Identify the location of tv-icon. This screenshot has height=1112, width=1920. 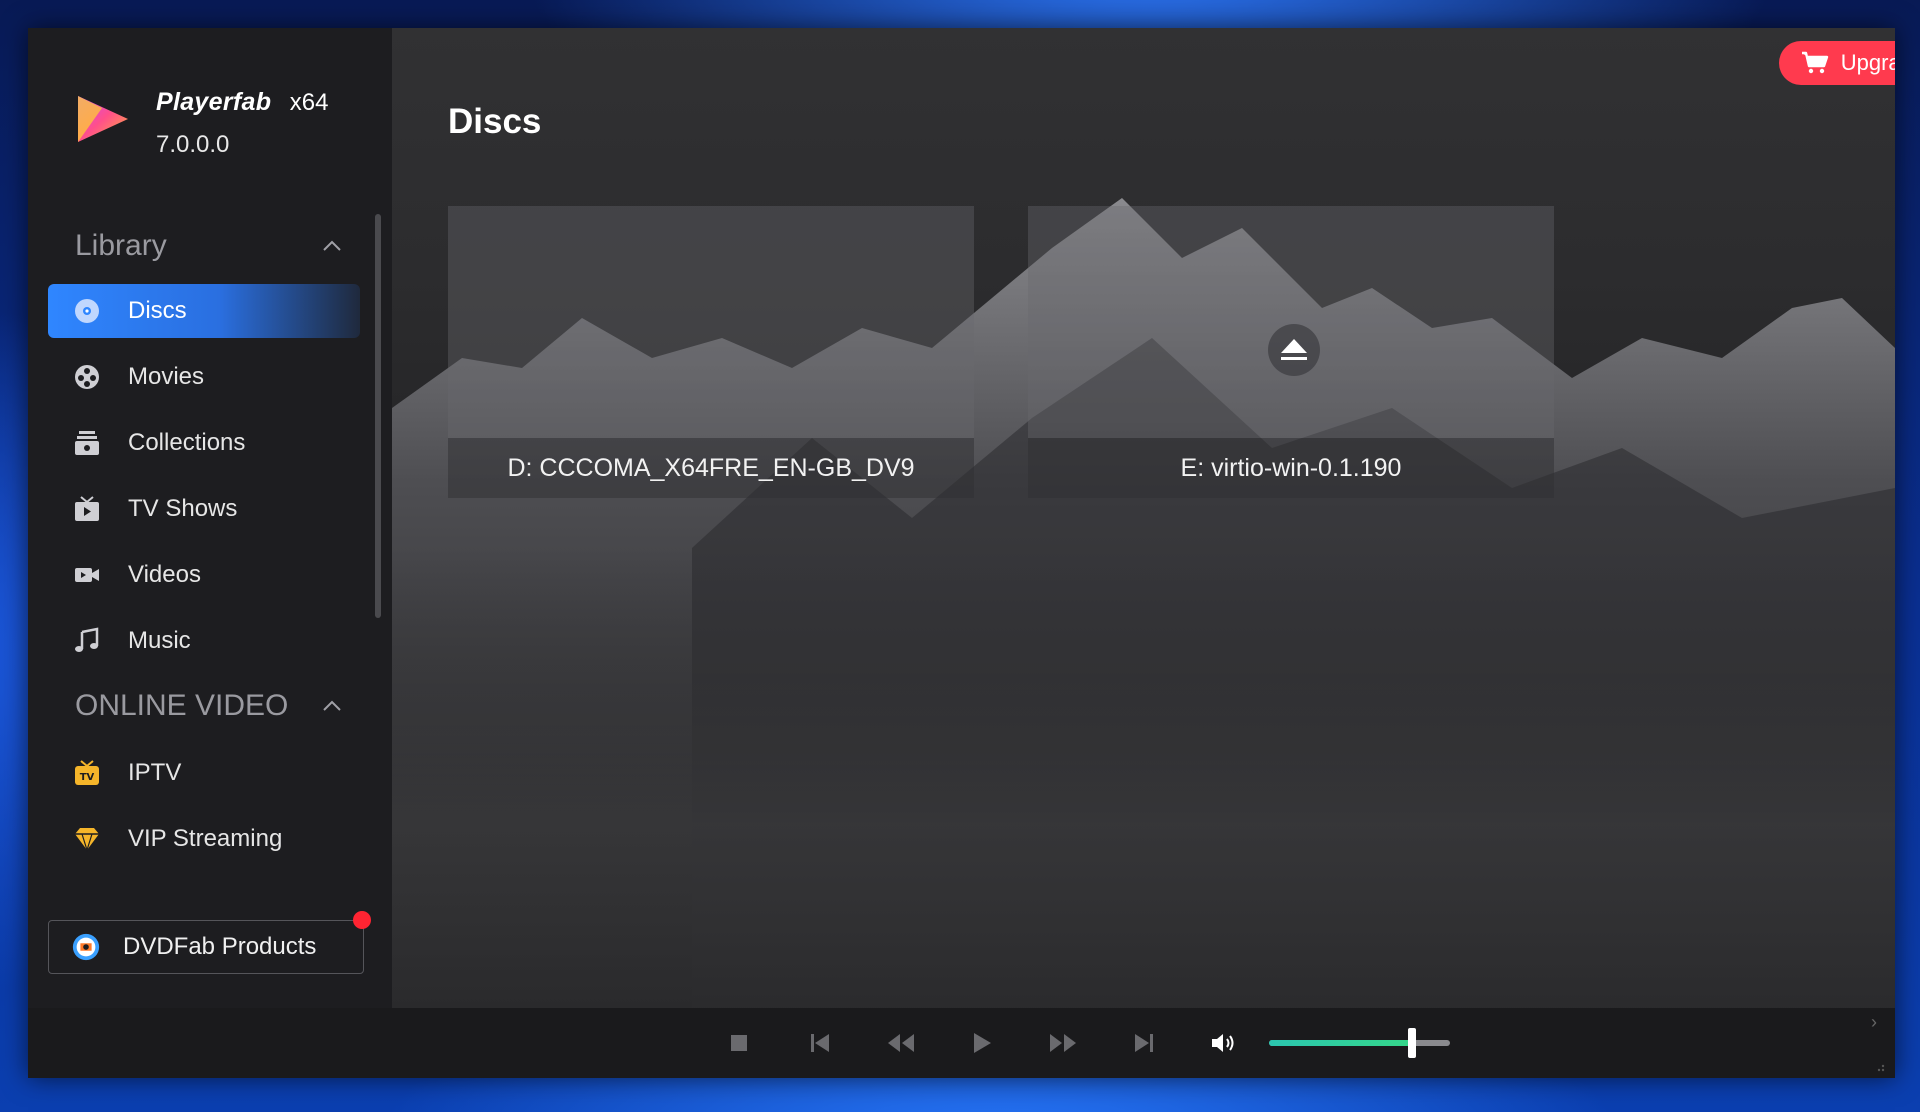
(87, 509).